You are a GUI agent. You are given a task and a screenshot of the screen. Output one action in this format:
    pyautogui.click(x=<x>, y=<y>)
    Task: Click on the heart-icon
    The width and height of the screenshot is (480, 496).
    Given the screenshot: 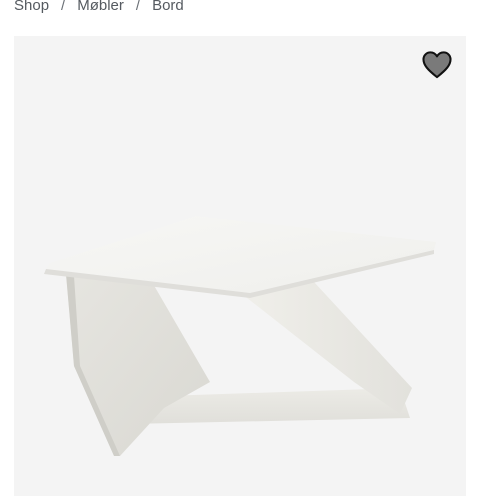 What is the action you would take?
    pyautogui.click(x=437, y=65)
    